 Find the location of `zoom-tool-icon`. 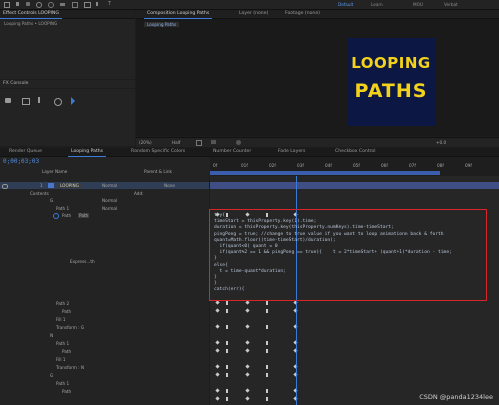

zoom-tool-icon is located at coordinates (39, 5).